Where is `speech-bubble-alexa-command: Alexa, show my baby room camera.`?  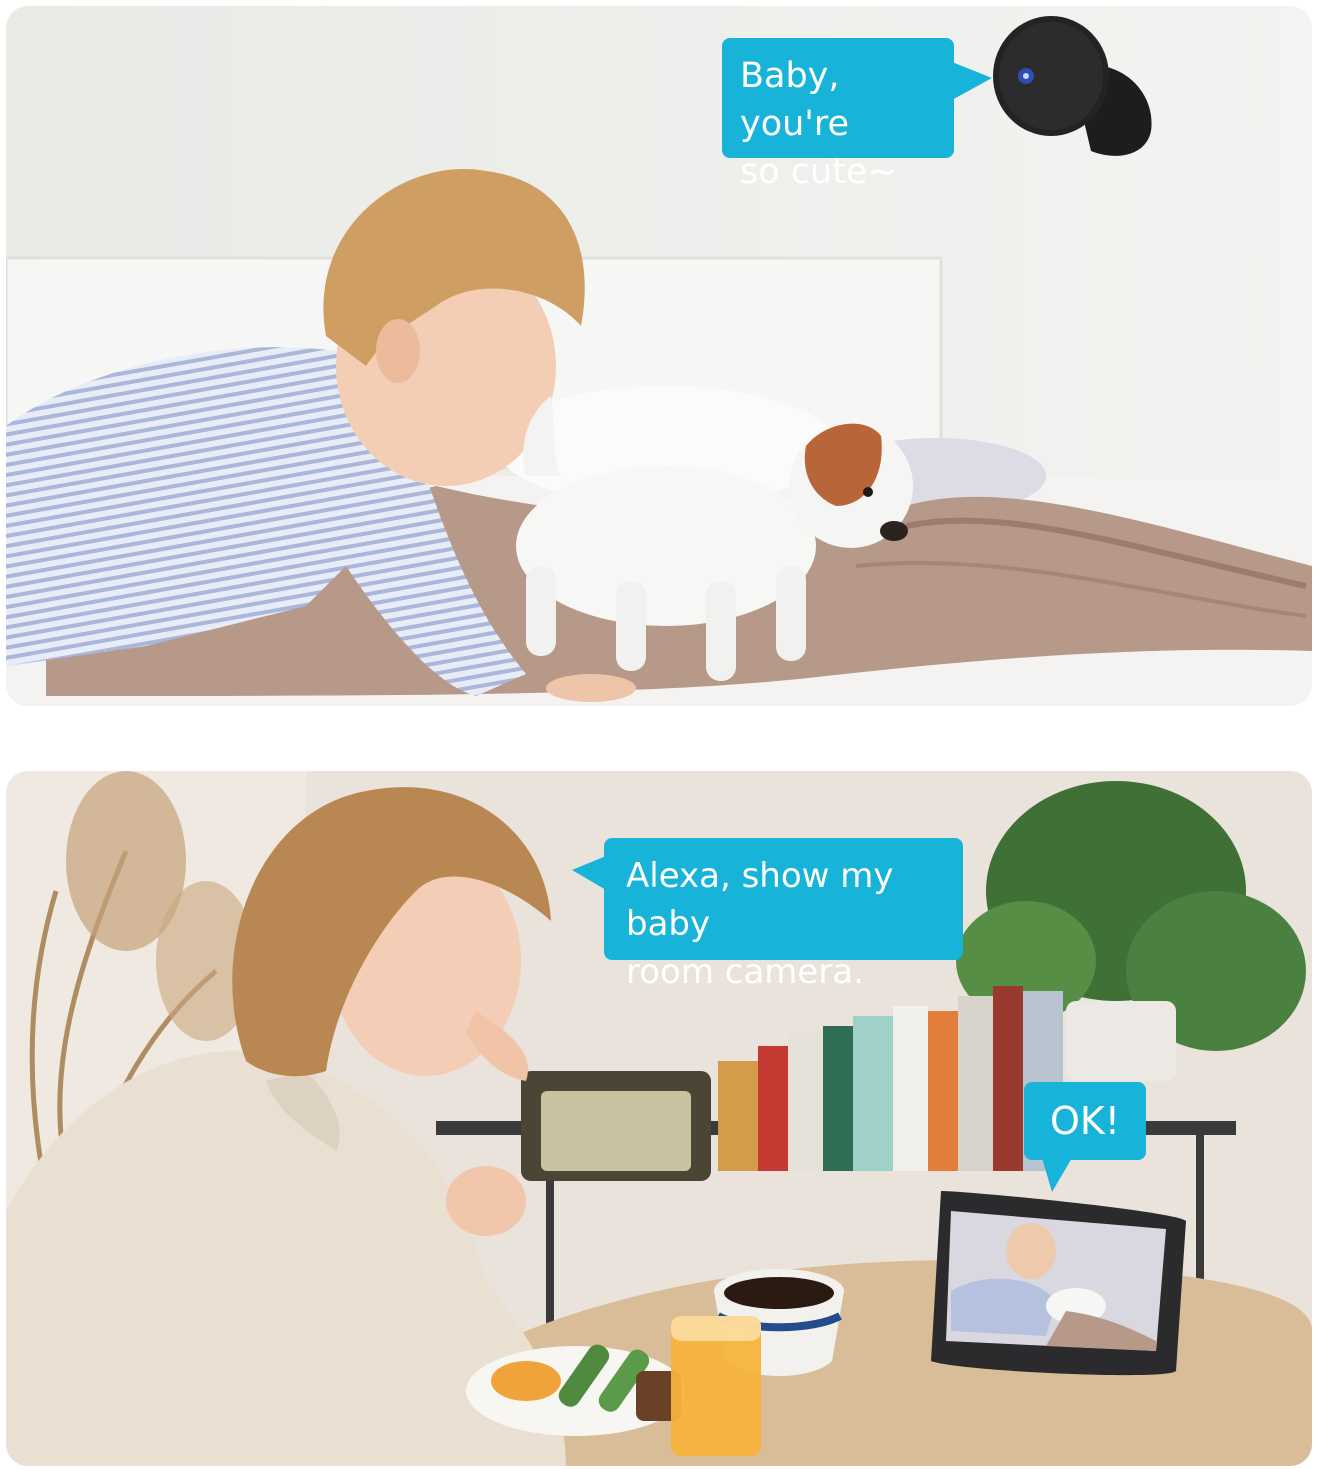 speech-bubble-alexa-command: Alexa, show my baby room camera. is located at coordinates (783, 915).